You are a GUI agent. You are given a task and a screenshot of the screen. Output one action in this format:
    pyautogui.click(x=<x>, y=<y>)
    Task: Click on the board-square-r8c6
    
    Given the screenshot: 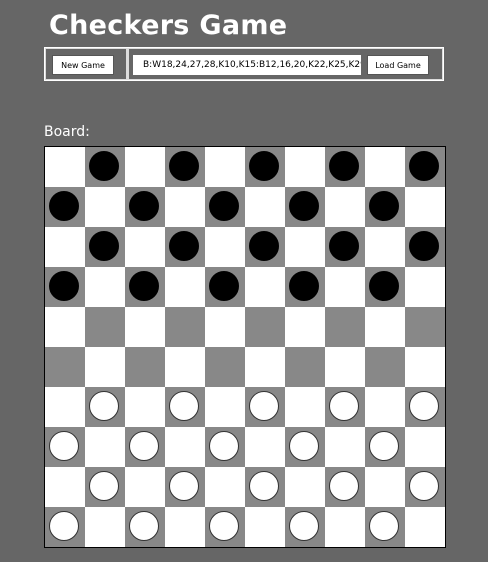 What is the action you would take?
    pyautogui.click(x=305, y=487)
    